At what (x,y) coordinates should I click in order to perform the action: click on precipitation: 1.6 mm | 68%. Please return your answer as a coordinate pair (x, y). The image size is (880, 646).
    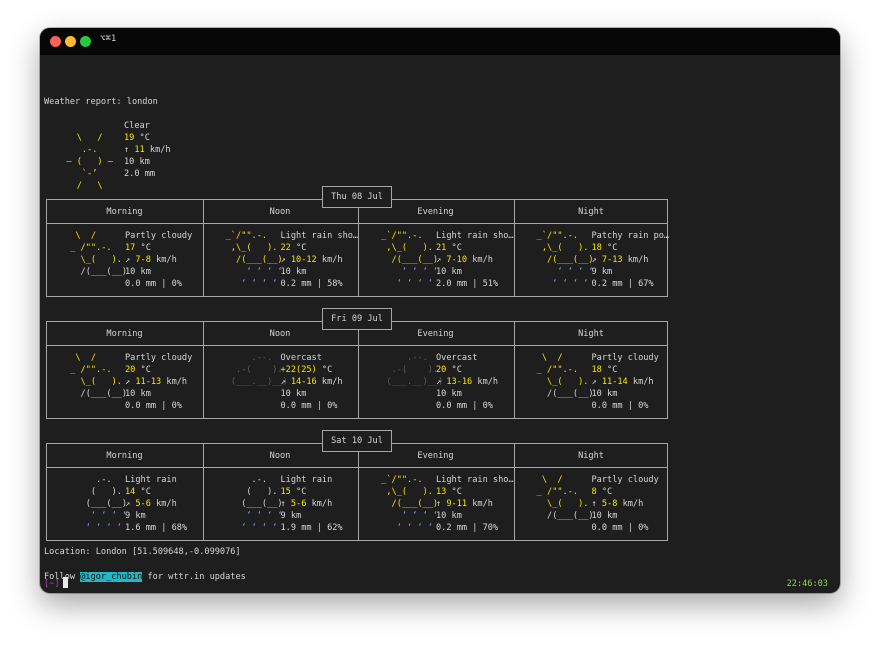
    Looking at the image, I should click on (156, 528).